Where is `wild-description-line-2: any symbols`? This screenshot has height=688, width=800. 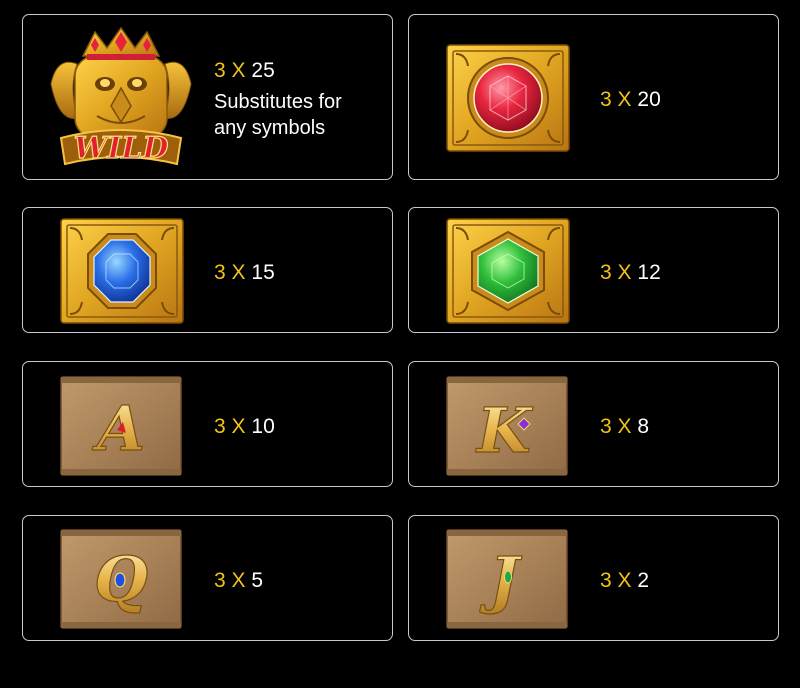 wild-description-line-2: any symbols is located at coordinates (270, 128).